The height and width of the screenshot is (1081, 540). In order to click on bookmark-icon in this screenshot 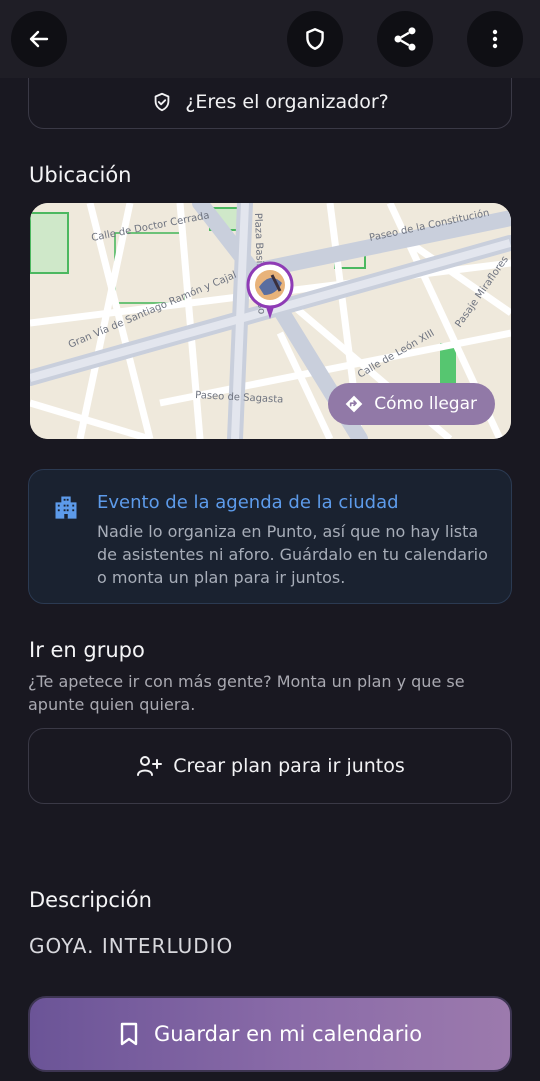, I will do `click(129, 1034)`.